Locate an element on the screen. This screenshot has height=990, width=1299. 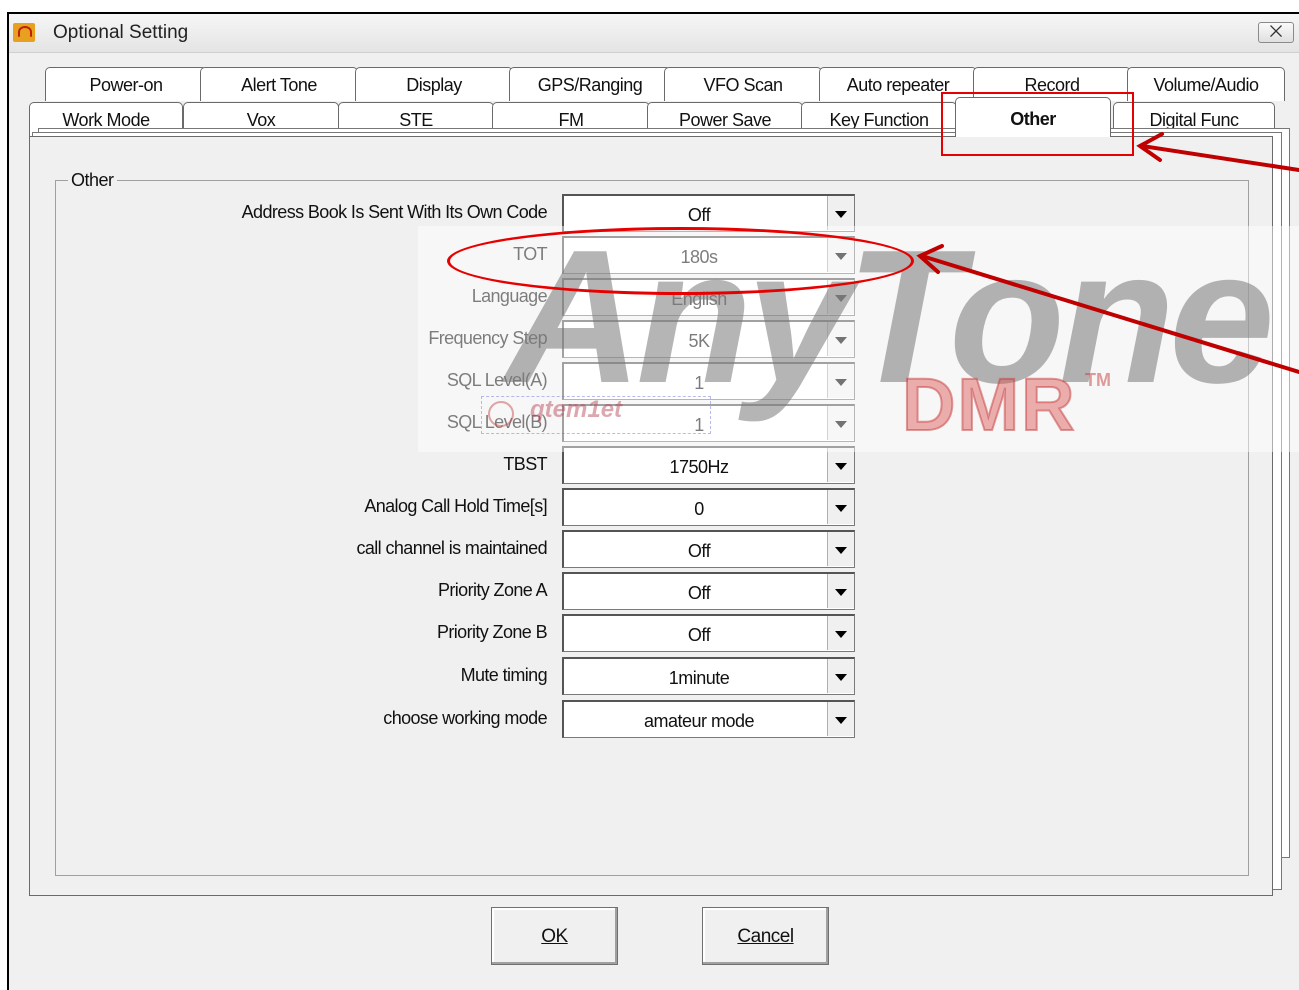
select-priority-zone-a: Off is located at coordinates (708, 591).